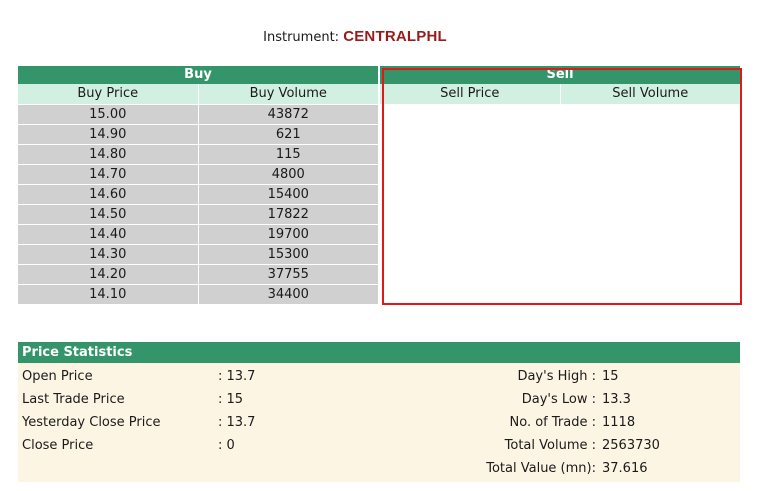  What do you see at coordinates (108, 214) in the screenshot?
I see `buy-price-cell: 14.50` at bounding box center [108, 214].